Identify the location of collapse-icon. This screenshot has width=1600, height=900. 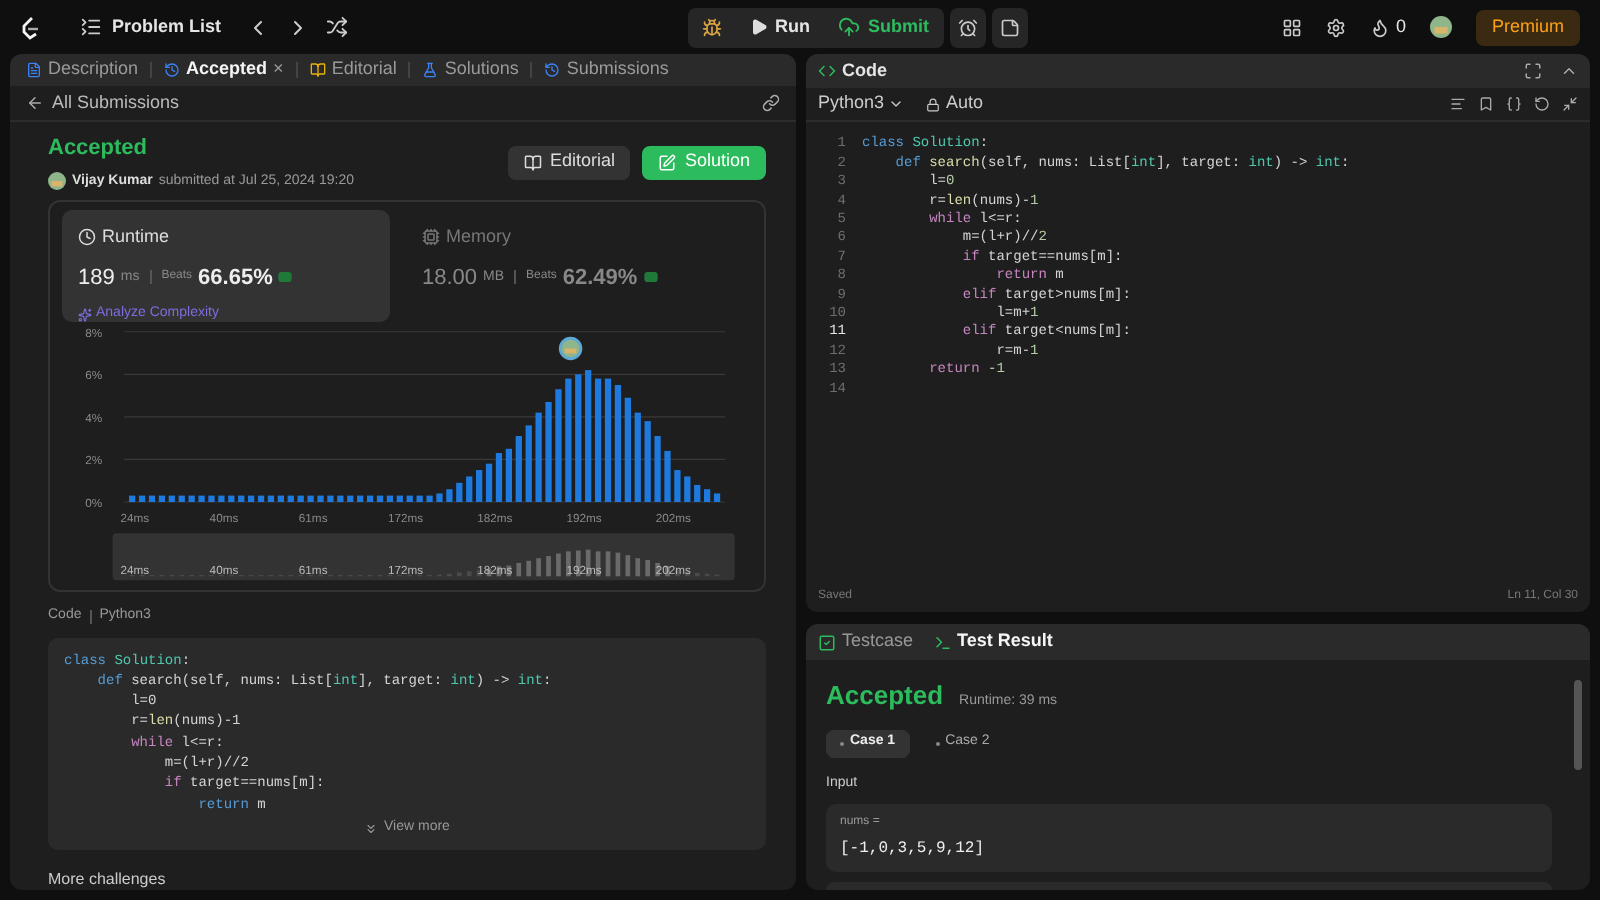
(1569, 71).